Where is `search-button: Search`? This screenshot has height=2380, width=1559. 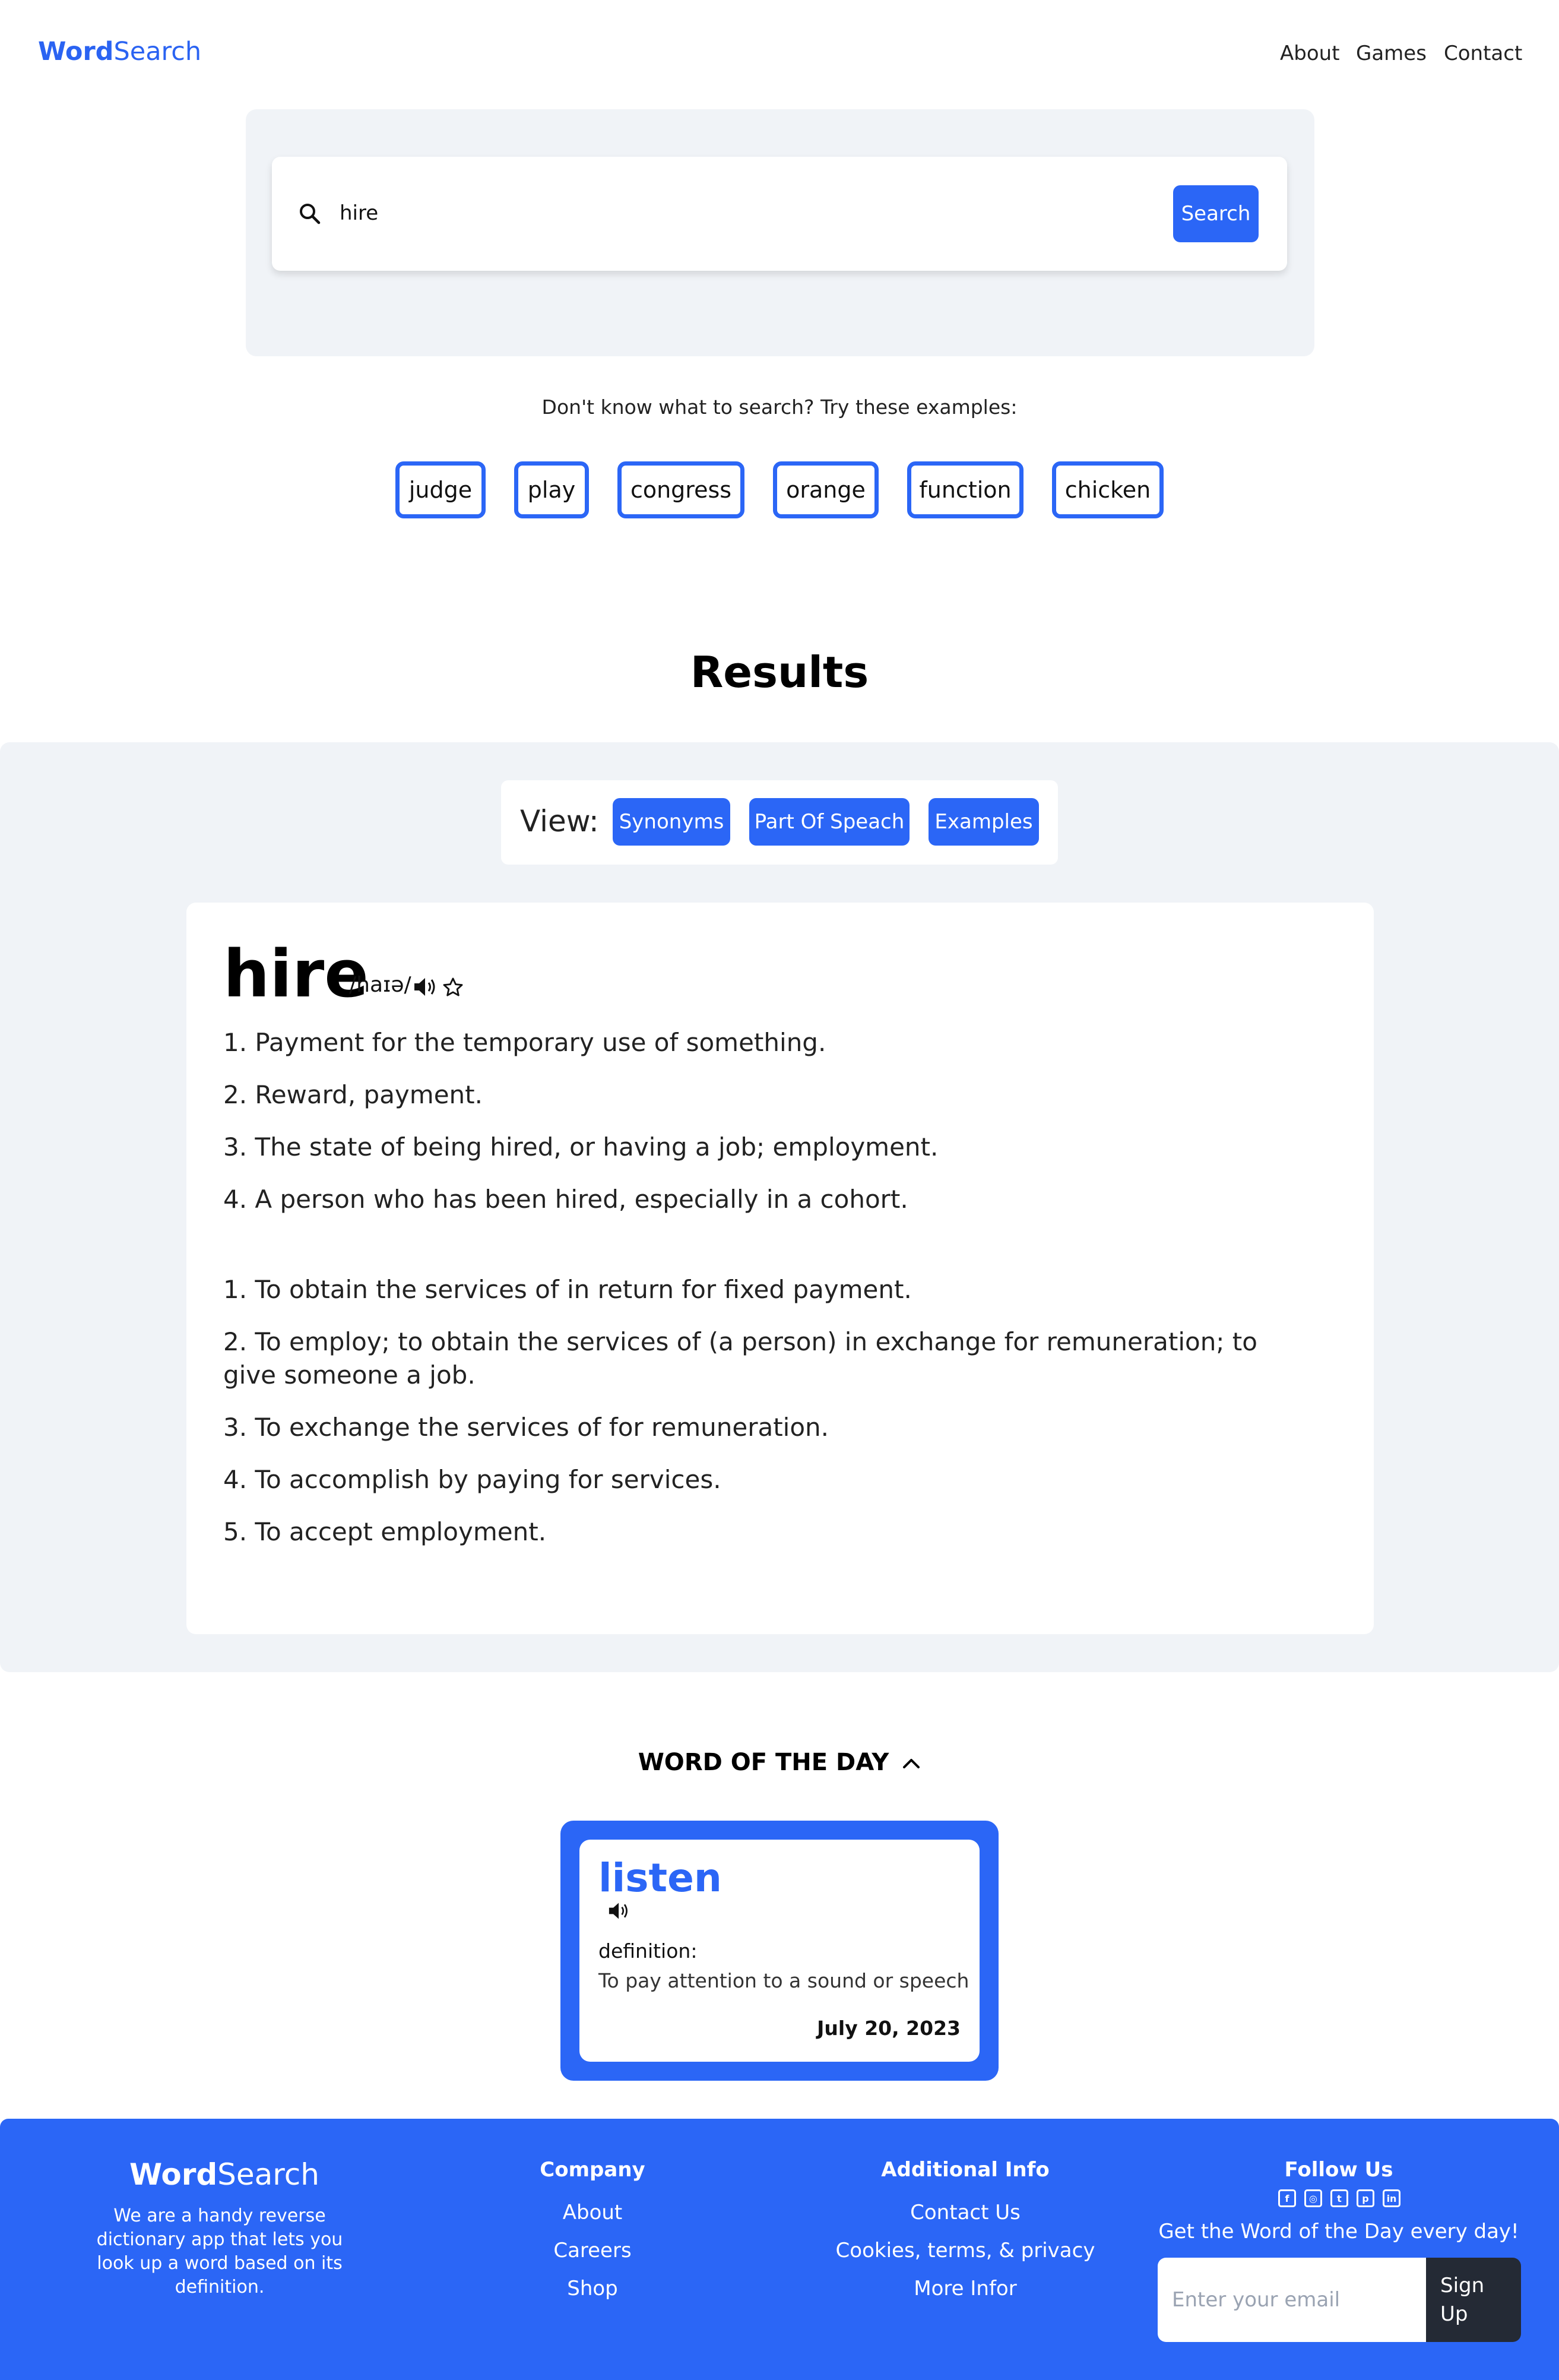 search-button: Search is located at coordinates (1216, 214).